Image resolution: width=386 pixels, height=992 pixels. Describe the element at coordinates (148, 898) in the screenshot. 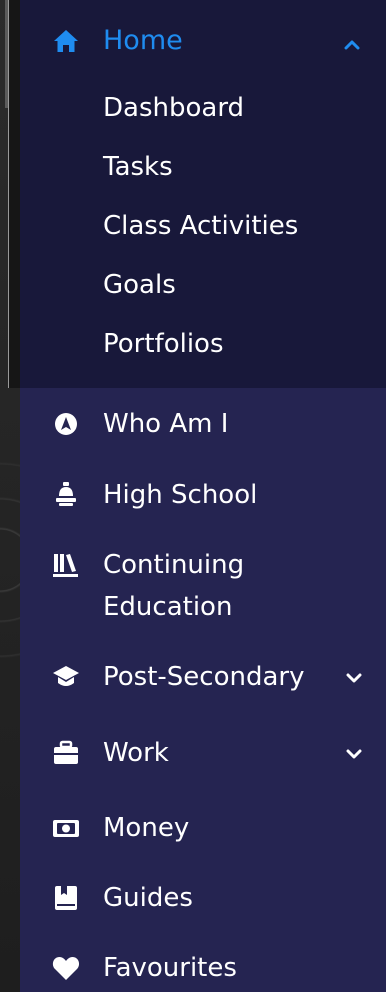

I see `sidebar-item-label: Guides` at that location.